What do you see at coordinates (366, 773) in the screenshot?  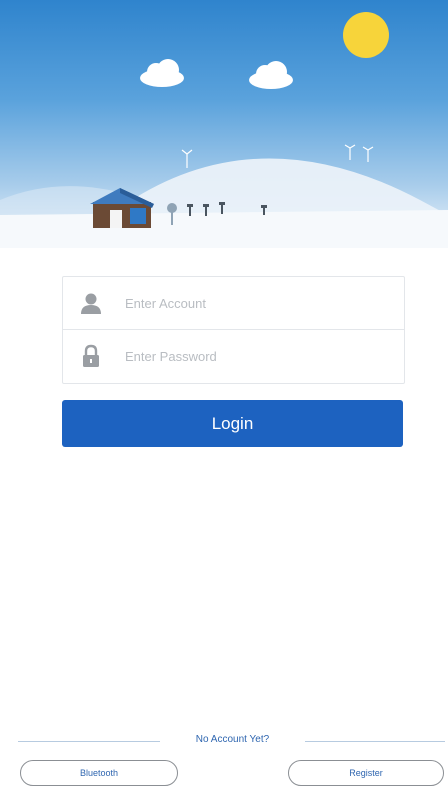 I see `register-button: Register` at bounding box center [366, 773].